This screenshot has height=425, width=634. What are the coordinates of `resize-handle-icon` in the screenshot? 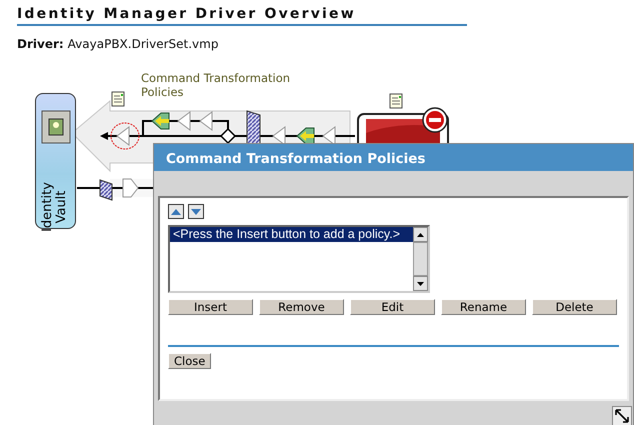 It's located at (622, 415).